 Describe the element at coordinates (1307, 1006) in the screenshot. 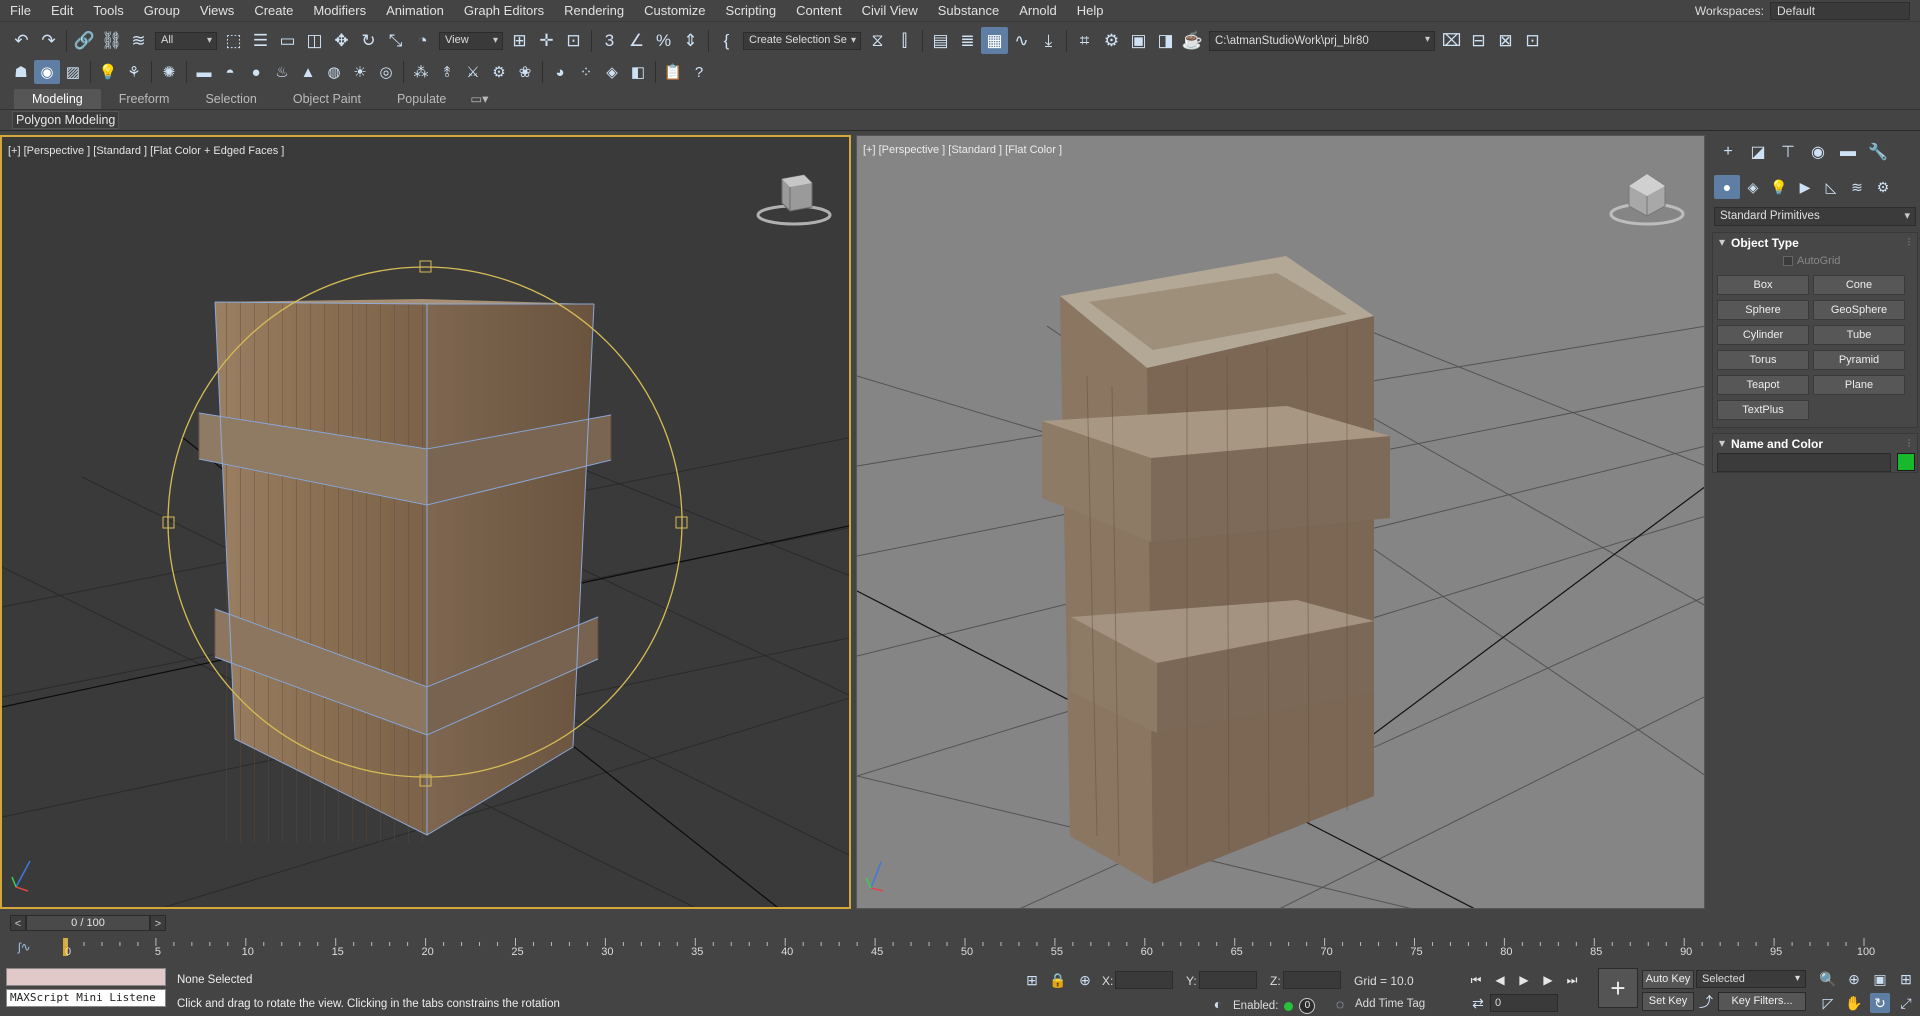

I see `enabled-count: 0` at that location.